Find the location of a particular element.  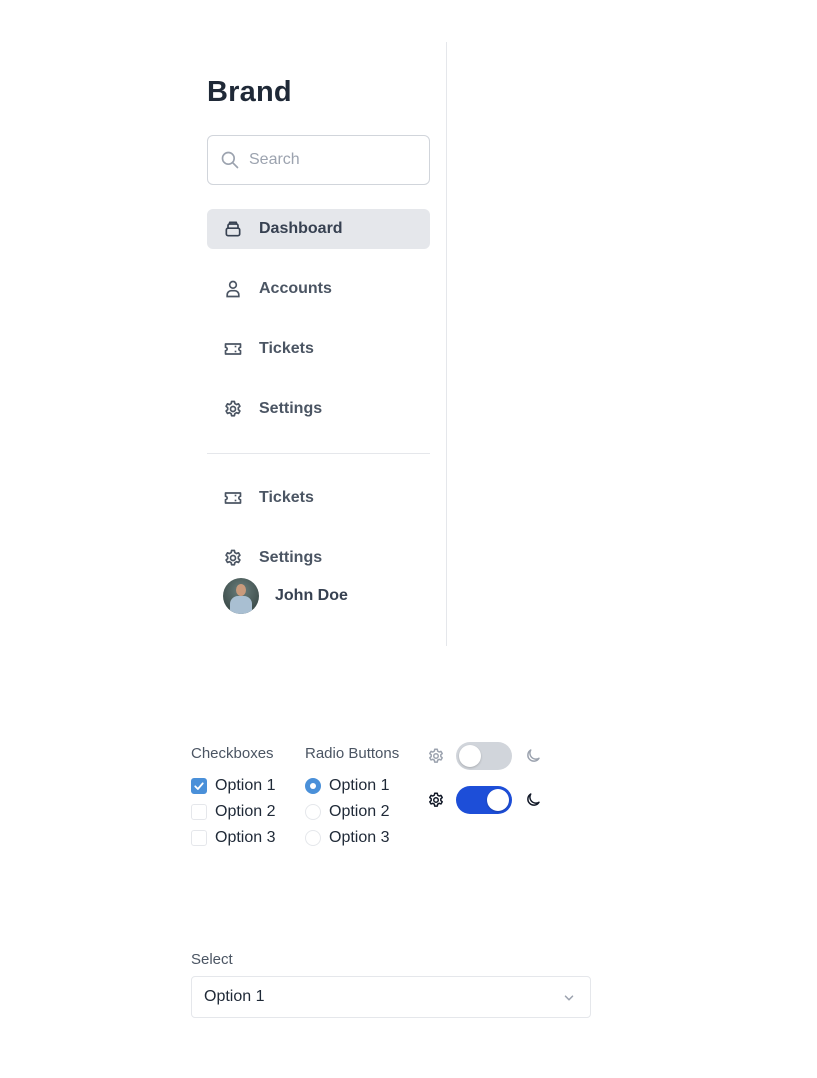

inbox-icon is located at coordinates (233, 229).